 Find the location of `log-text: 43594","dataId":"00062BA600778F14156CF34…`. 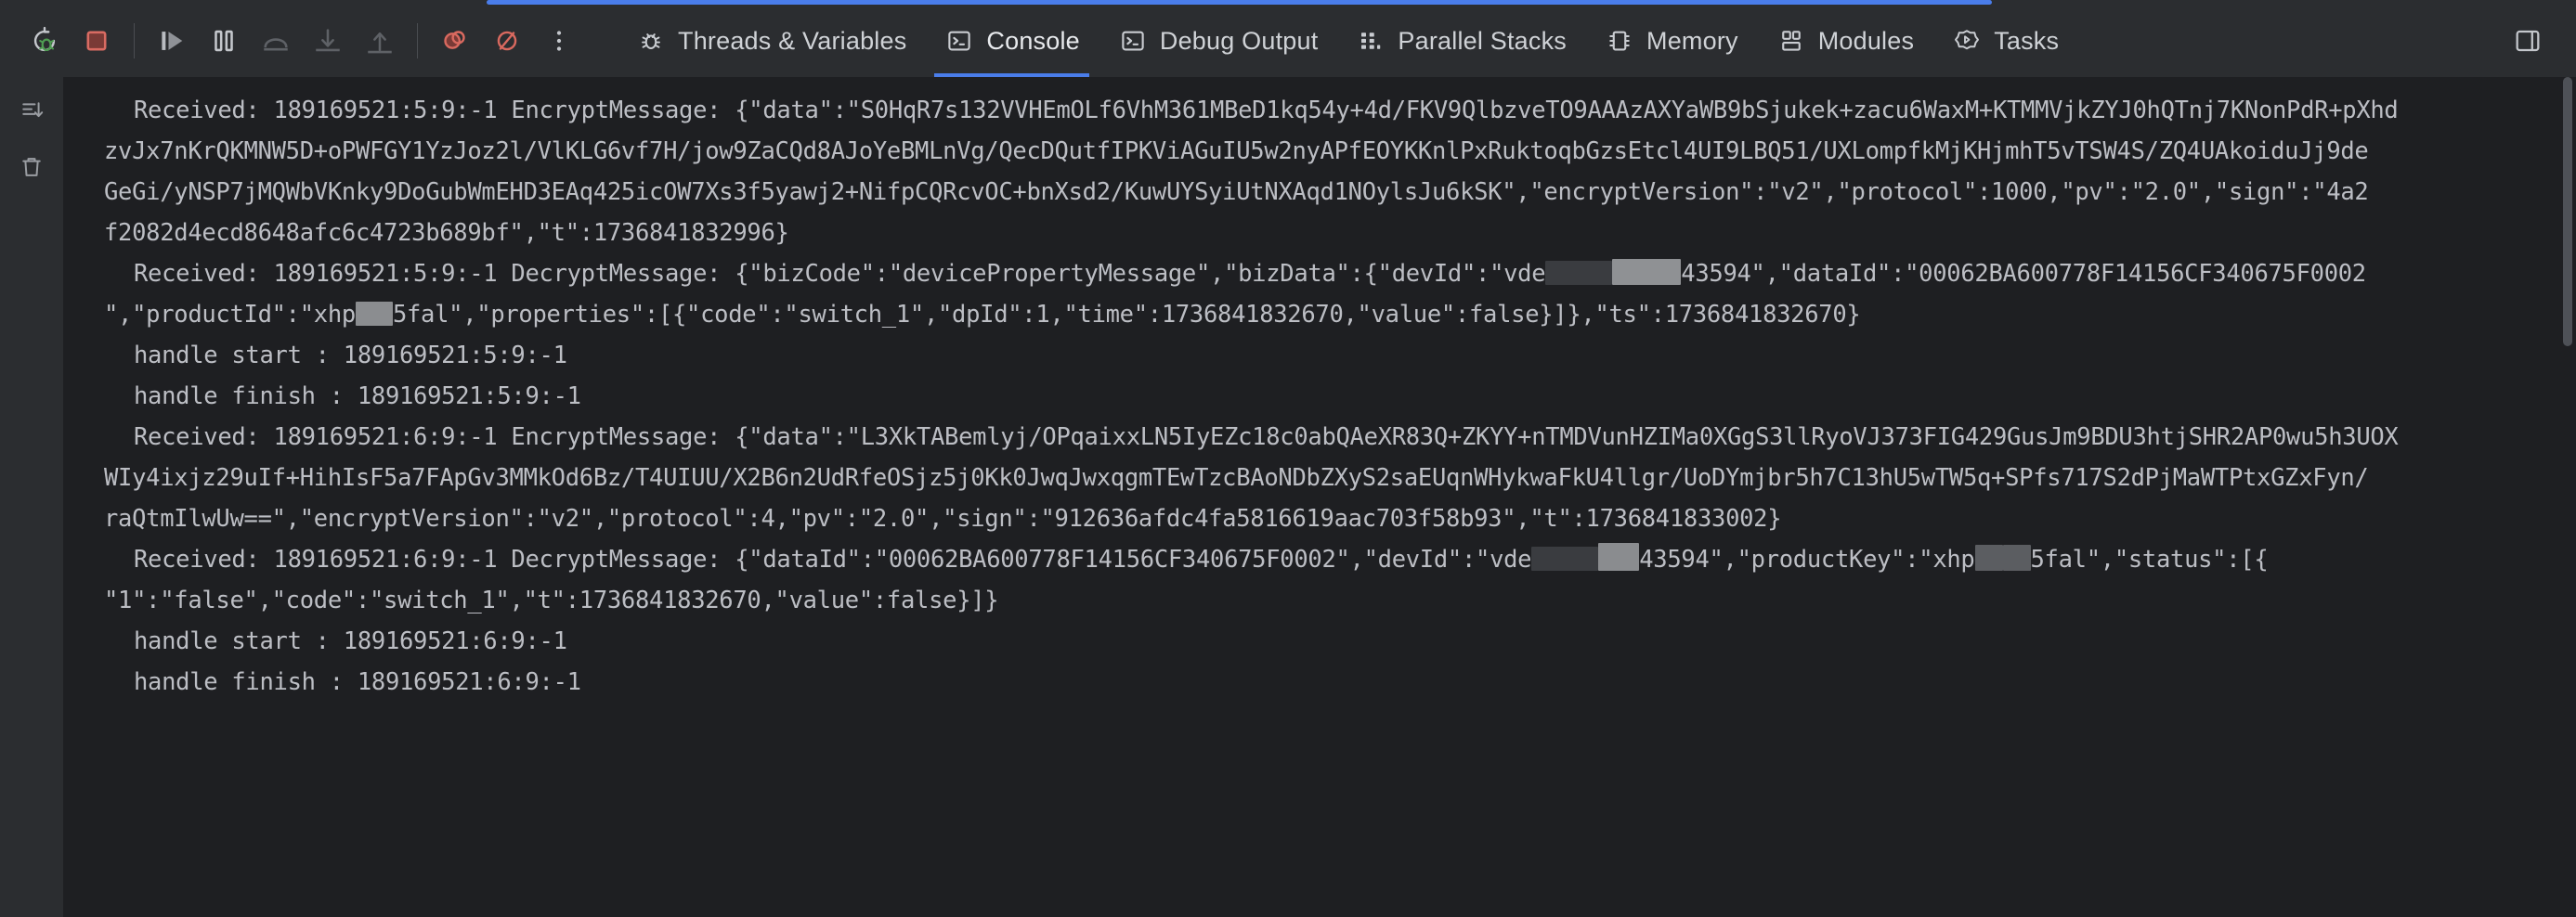

log-text: 43594","dataId":"00062BA600778F14156CF34… is located at coordinates (2024, 274).